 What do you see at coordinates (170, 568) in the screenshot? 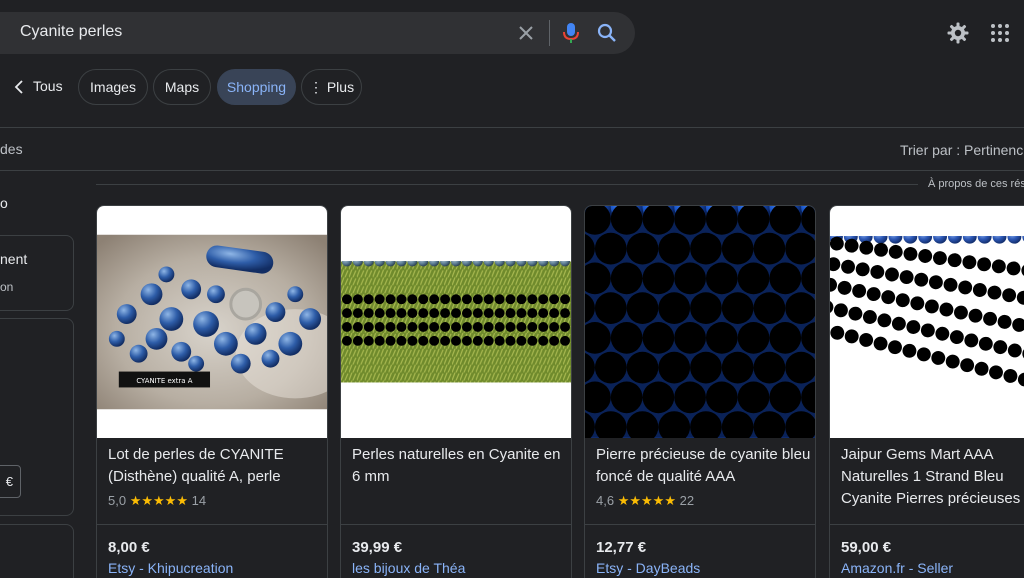
I see `product-seller: Etsy - Khipucreation` at bounding box center [170, 568].